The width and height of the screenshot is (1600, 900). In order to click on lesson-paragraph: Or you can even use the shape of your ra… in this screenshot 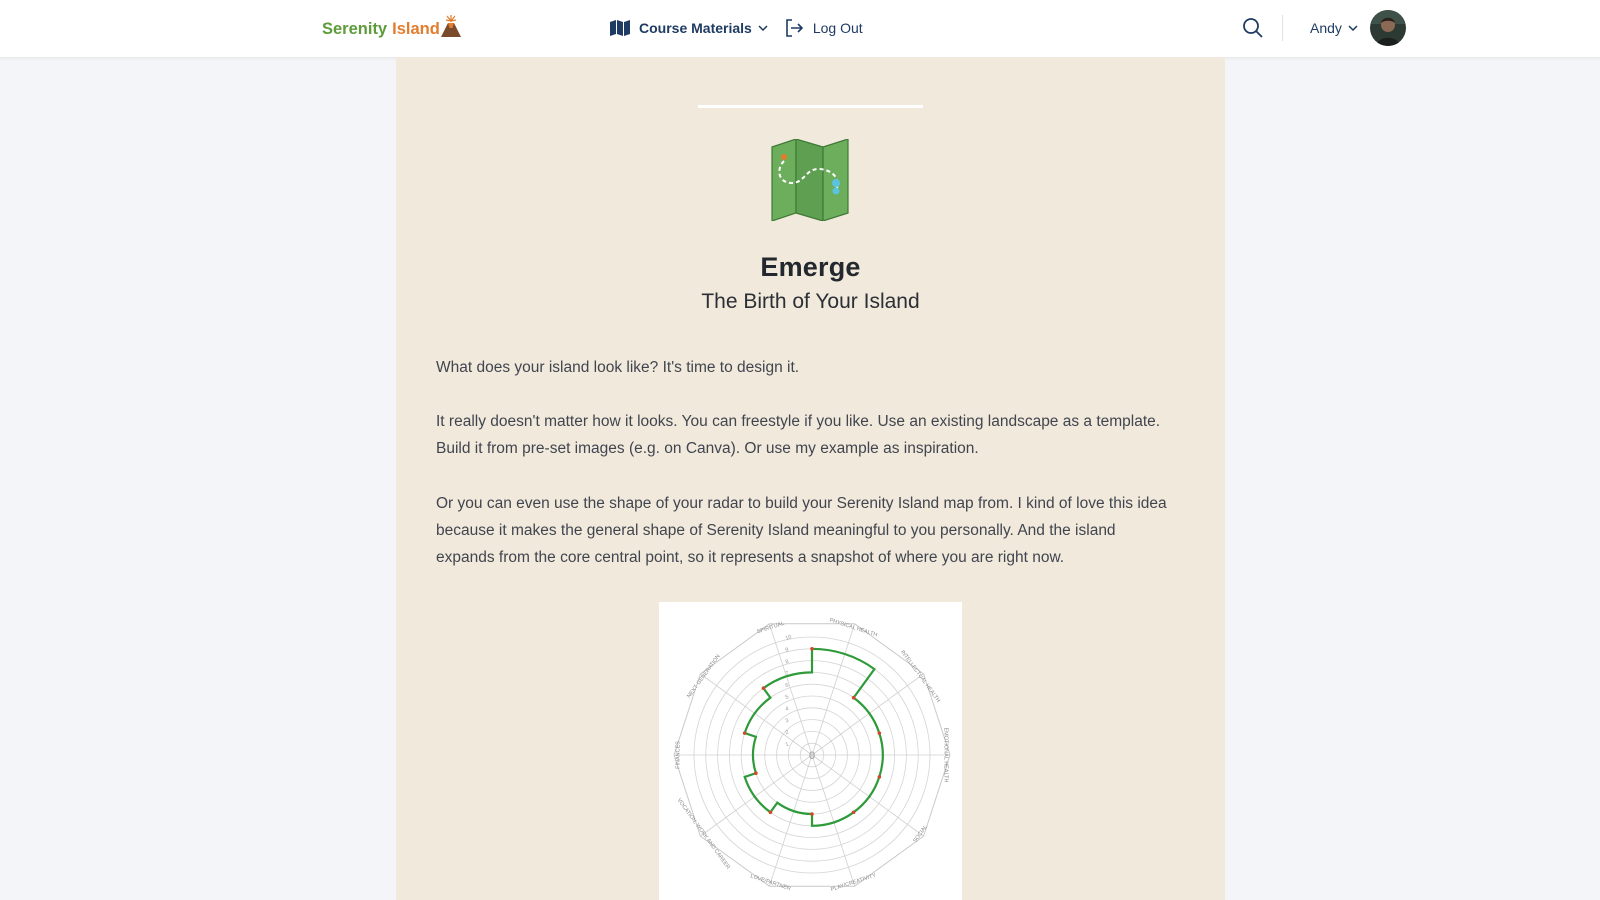, I will do `click(801, 530)`.